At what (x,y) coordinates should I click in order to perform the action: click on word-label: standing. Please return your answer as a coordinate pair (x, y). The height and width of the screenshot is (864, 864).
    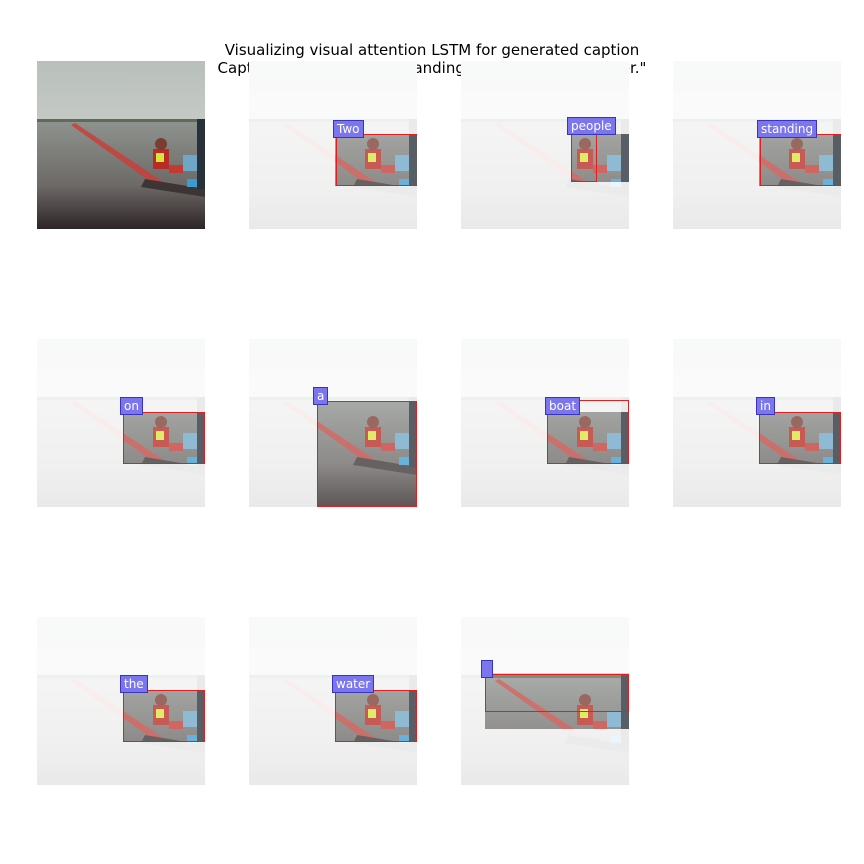
    Looking at the image, I should click on (787, 129).